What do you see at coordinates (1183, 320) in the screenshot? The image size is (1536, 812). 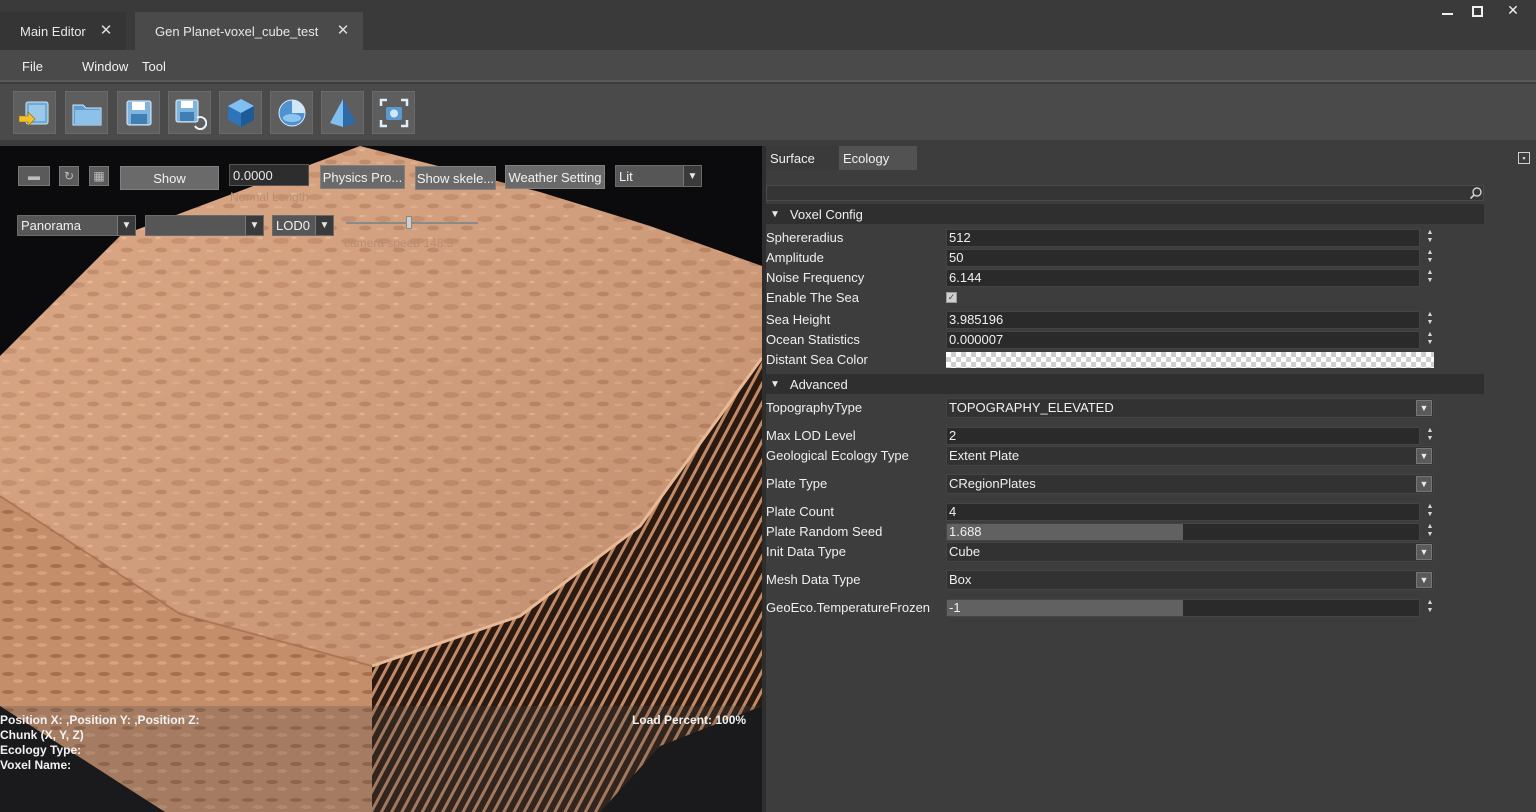 I see `sea-height-input: 3.985196` at bounding box center [1183, 320].